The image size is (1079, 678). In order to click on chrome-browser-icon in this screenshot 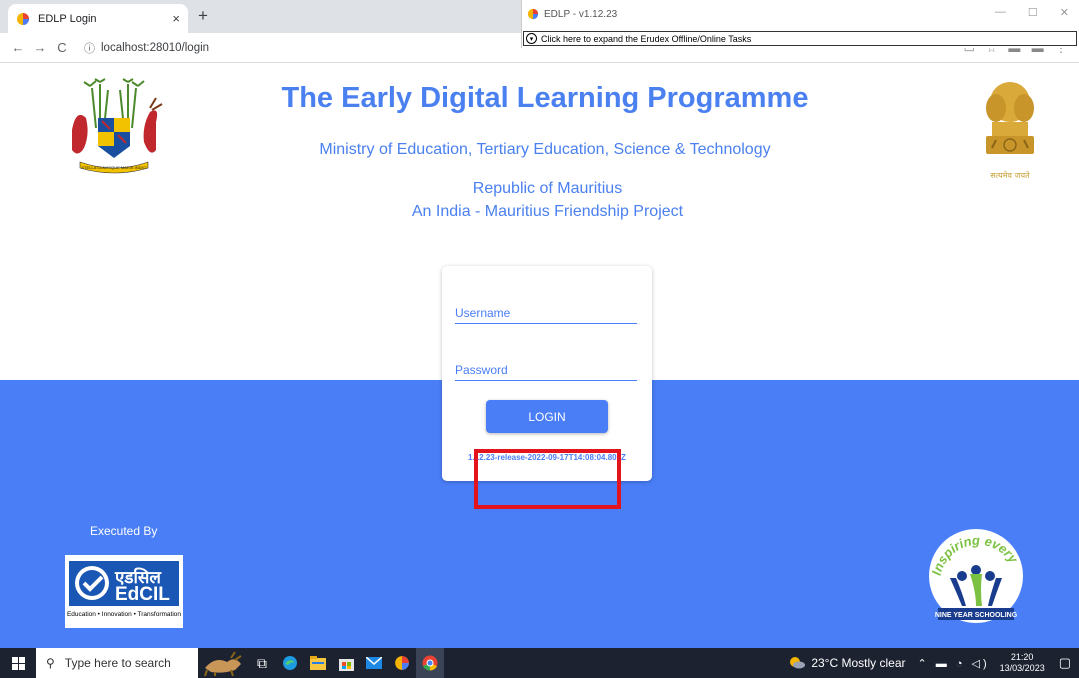, I will do `click(430, 663)`.